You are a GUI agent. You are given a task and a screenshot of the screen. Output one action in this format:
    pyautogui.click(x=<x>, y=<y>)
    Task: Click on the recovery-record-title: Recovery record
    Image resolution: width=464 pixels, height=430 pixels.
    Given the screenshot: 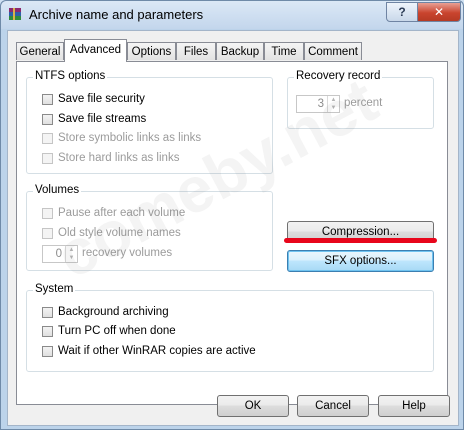 What is the action you would take?
    pyautogui.click(x=338, y=76)
    